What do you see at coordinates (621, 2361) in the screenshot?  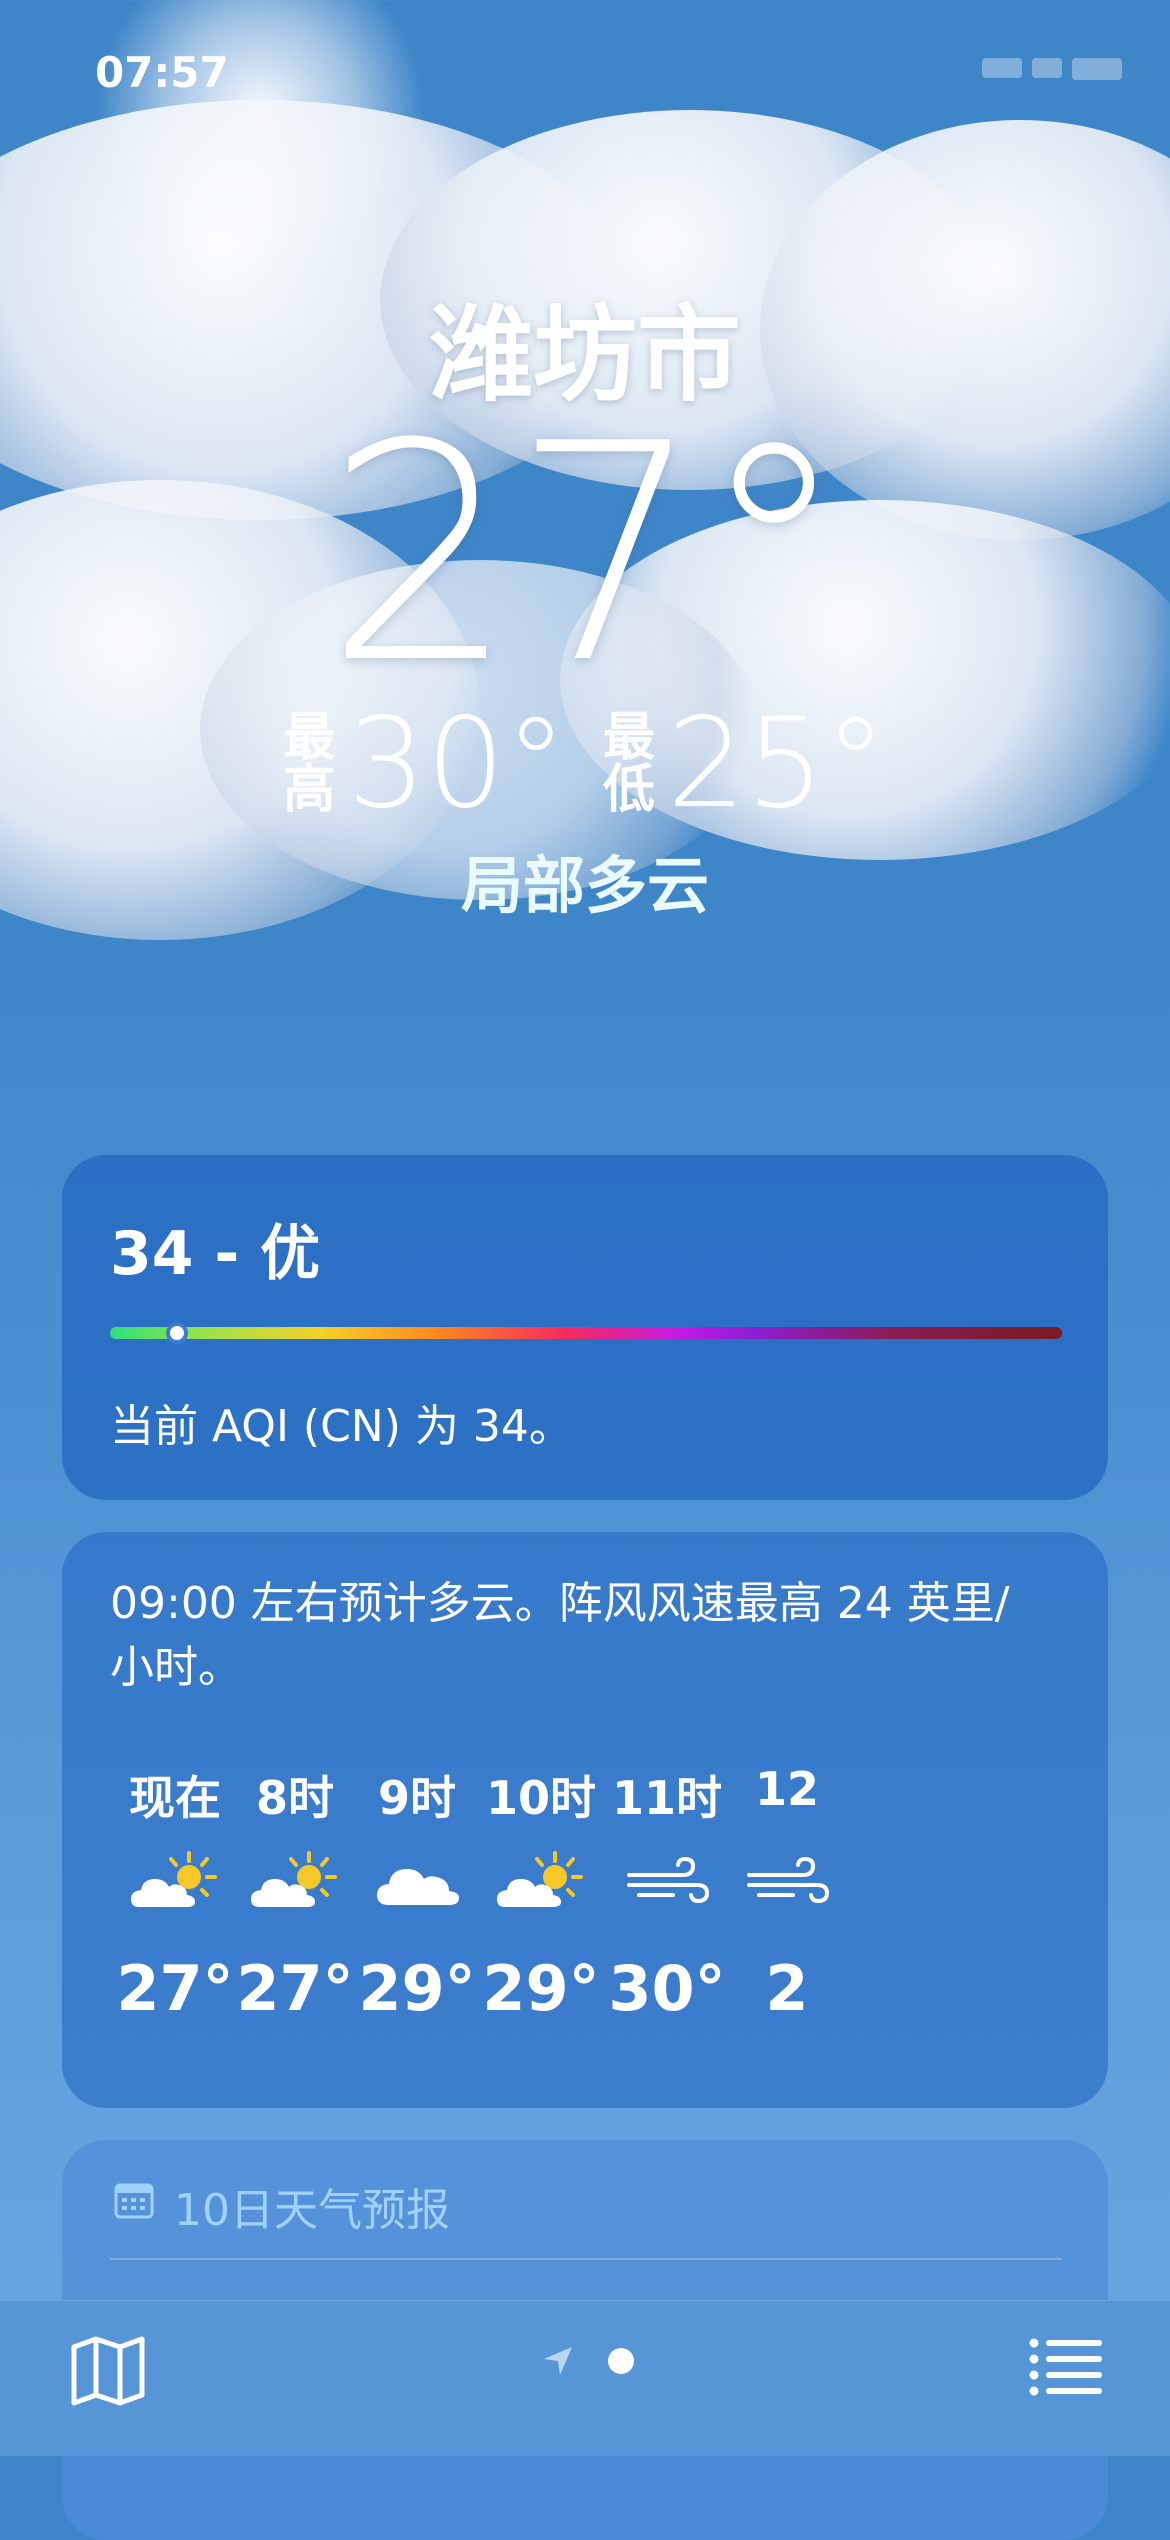 I see `page-dot-icon` at bounding box center [621, 2361].